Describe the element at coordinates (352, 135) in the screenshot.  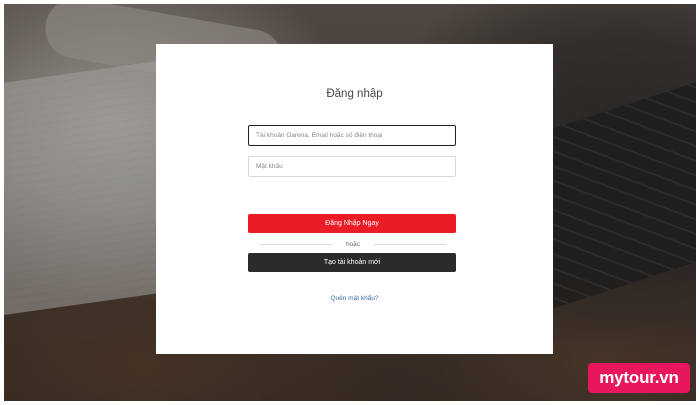
I see `account-input` at that location.